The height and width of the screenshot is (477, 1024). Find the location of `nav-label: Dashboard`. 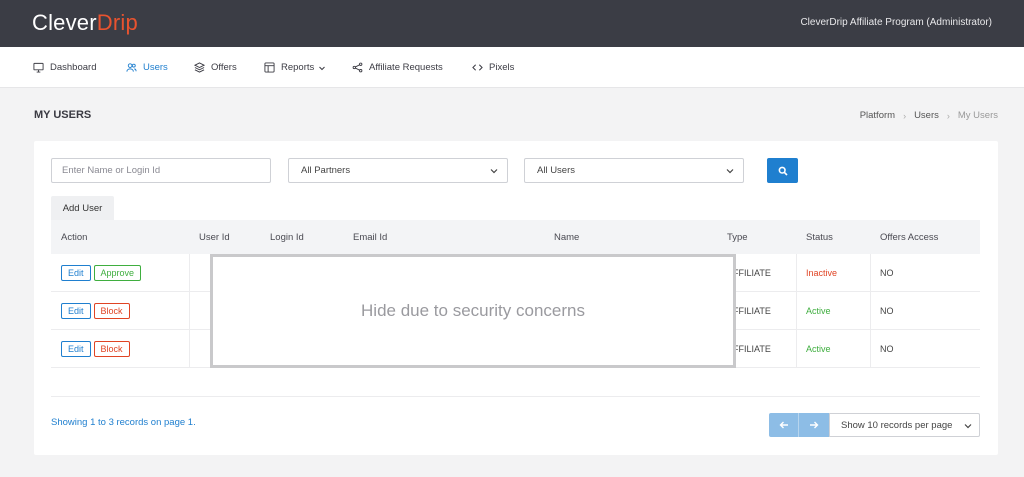

nav-label: Dashboard is located at coordinates (73, 67).